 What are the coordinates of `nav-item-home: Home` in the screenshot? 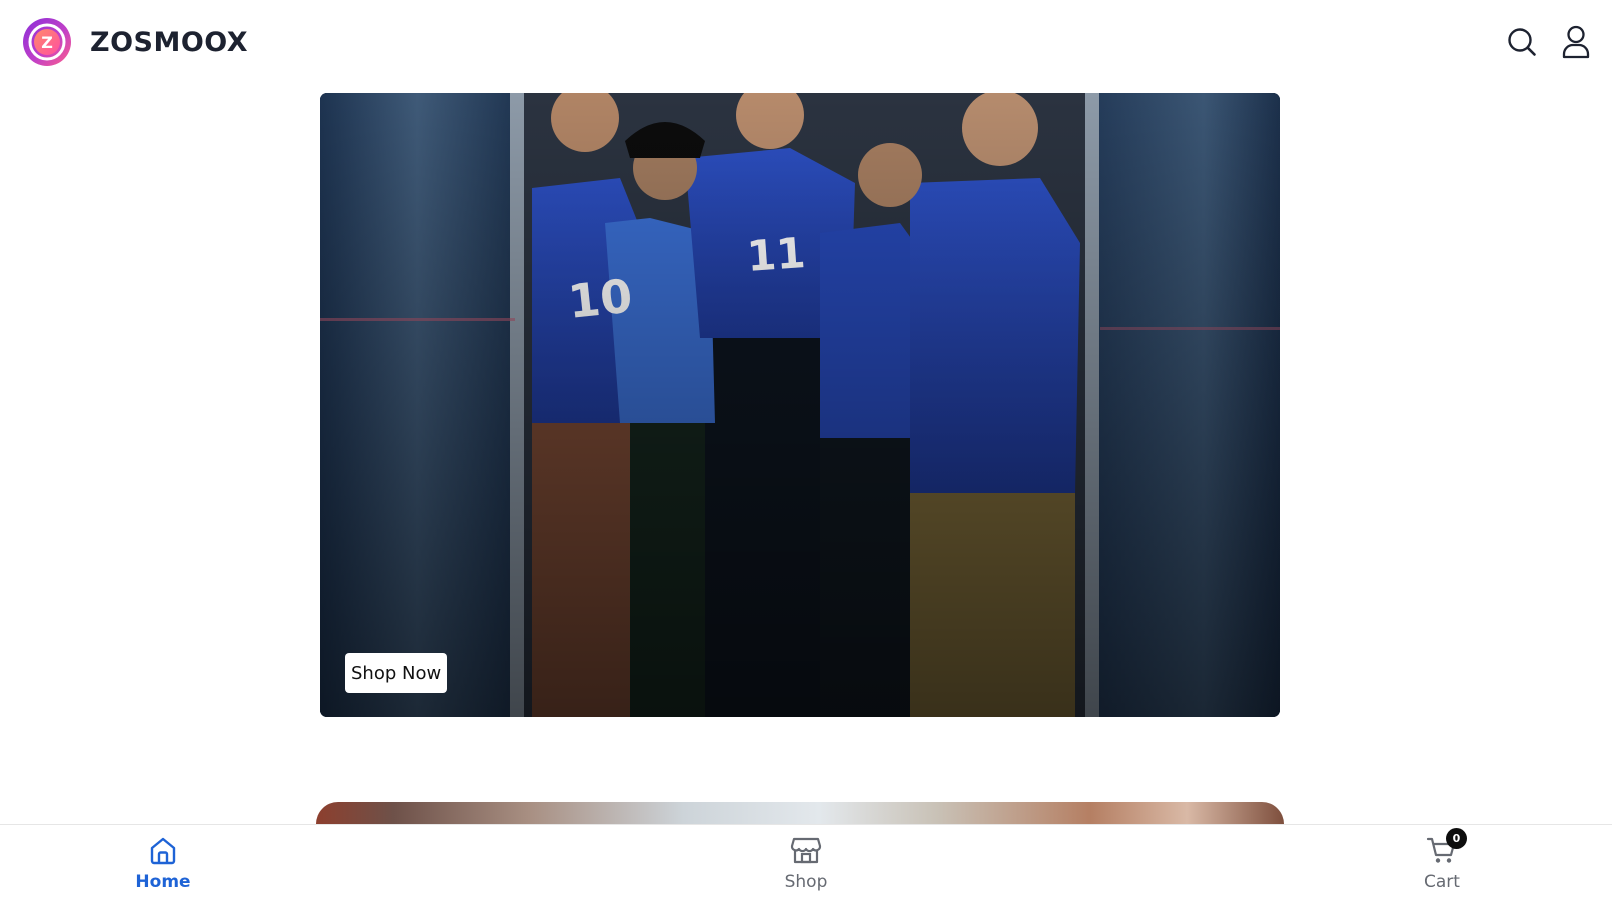 It's located at (163, 864).